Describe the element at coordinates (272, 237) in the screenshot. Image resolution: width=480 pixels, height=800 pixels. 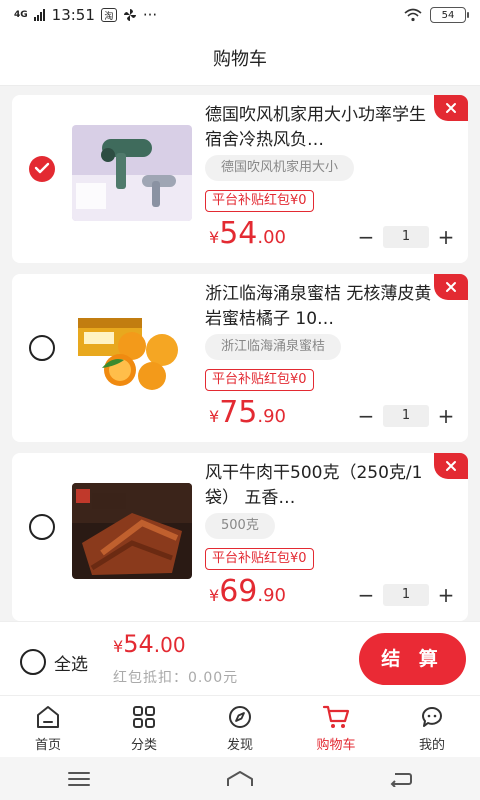
I see `price-decimal: .00` at that location.